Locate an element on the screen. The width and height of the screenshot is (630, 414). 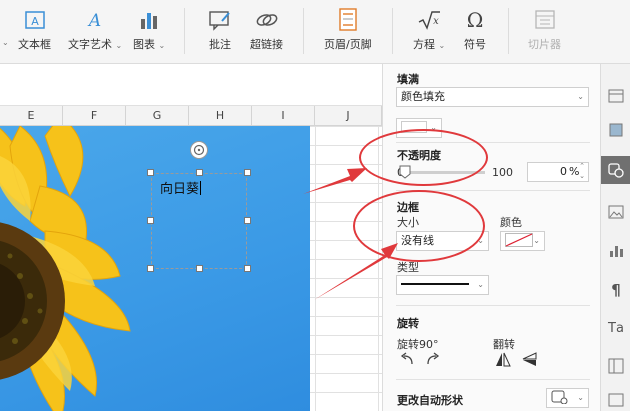
column-header-e: E is located at coordinates (31, 116).